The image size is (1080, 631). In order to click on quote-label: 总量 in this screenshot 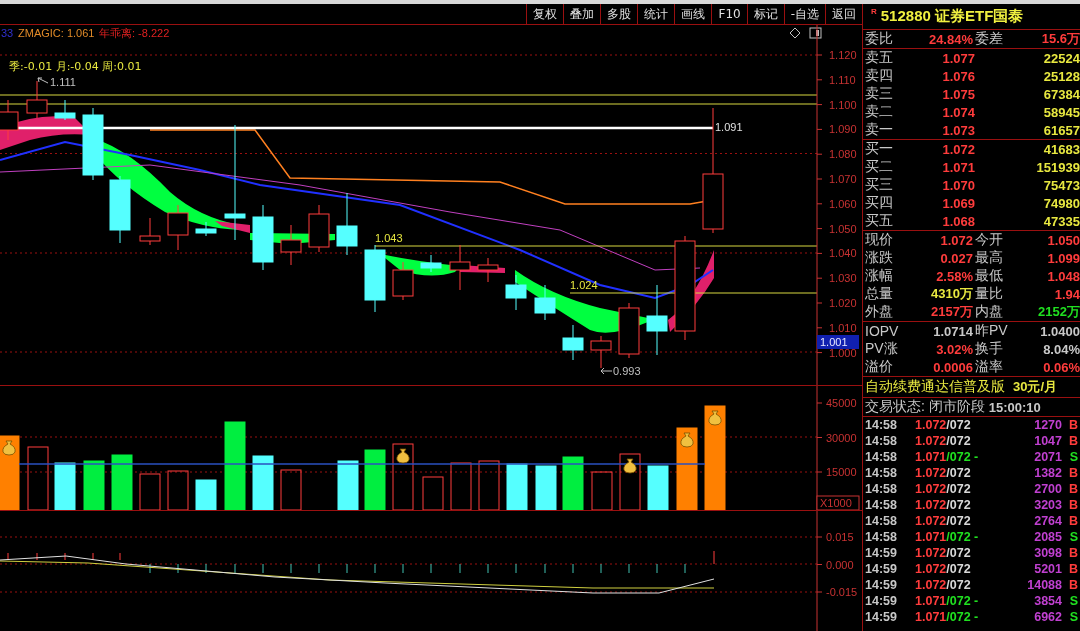, I will do `click(879, 294)`.